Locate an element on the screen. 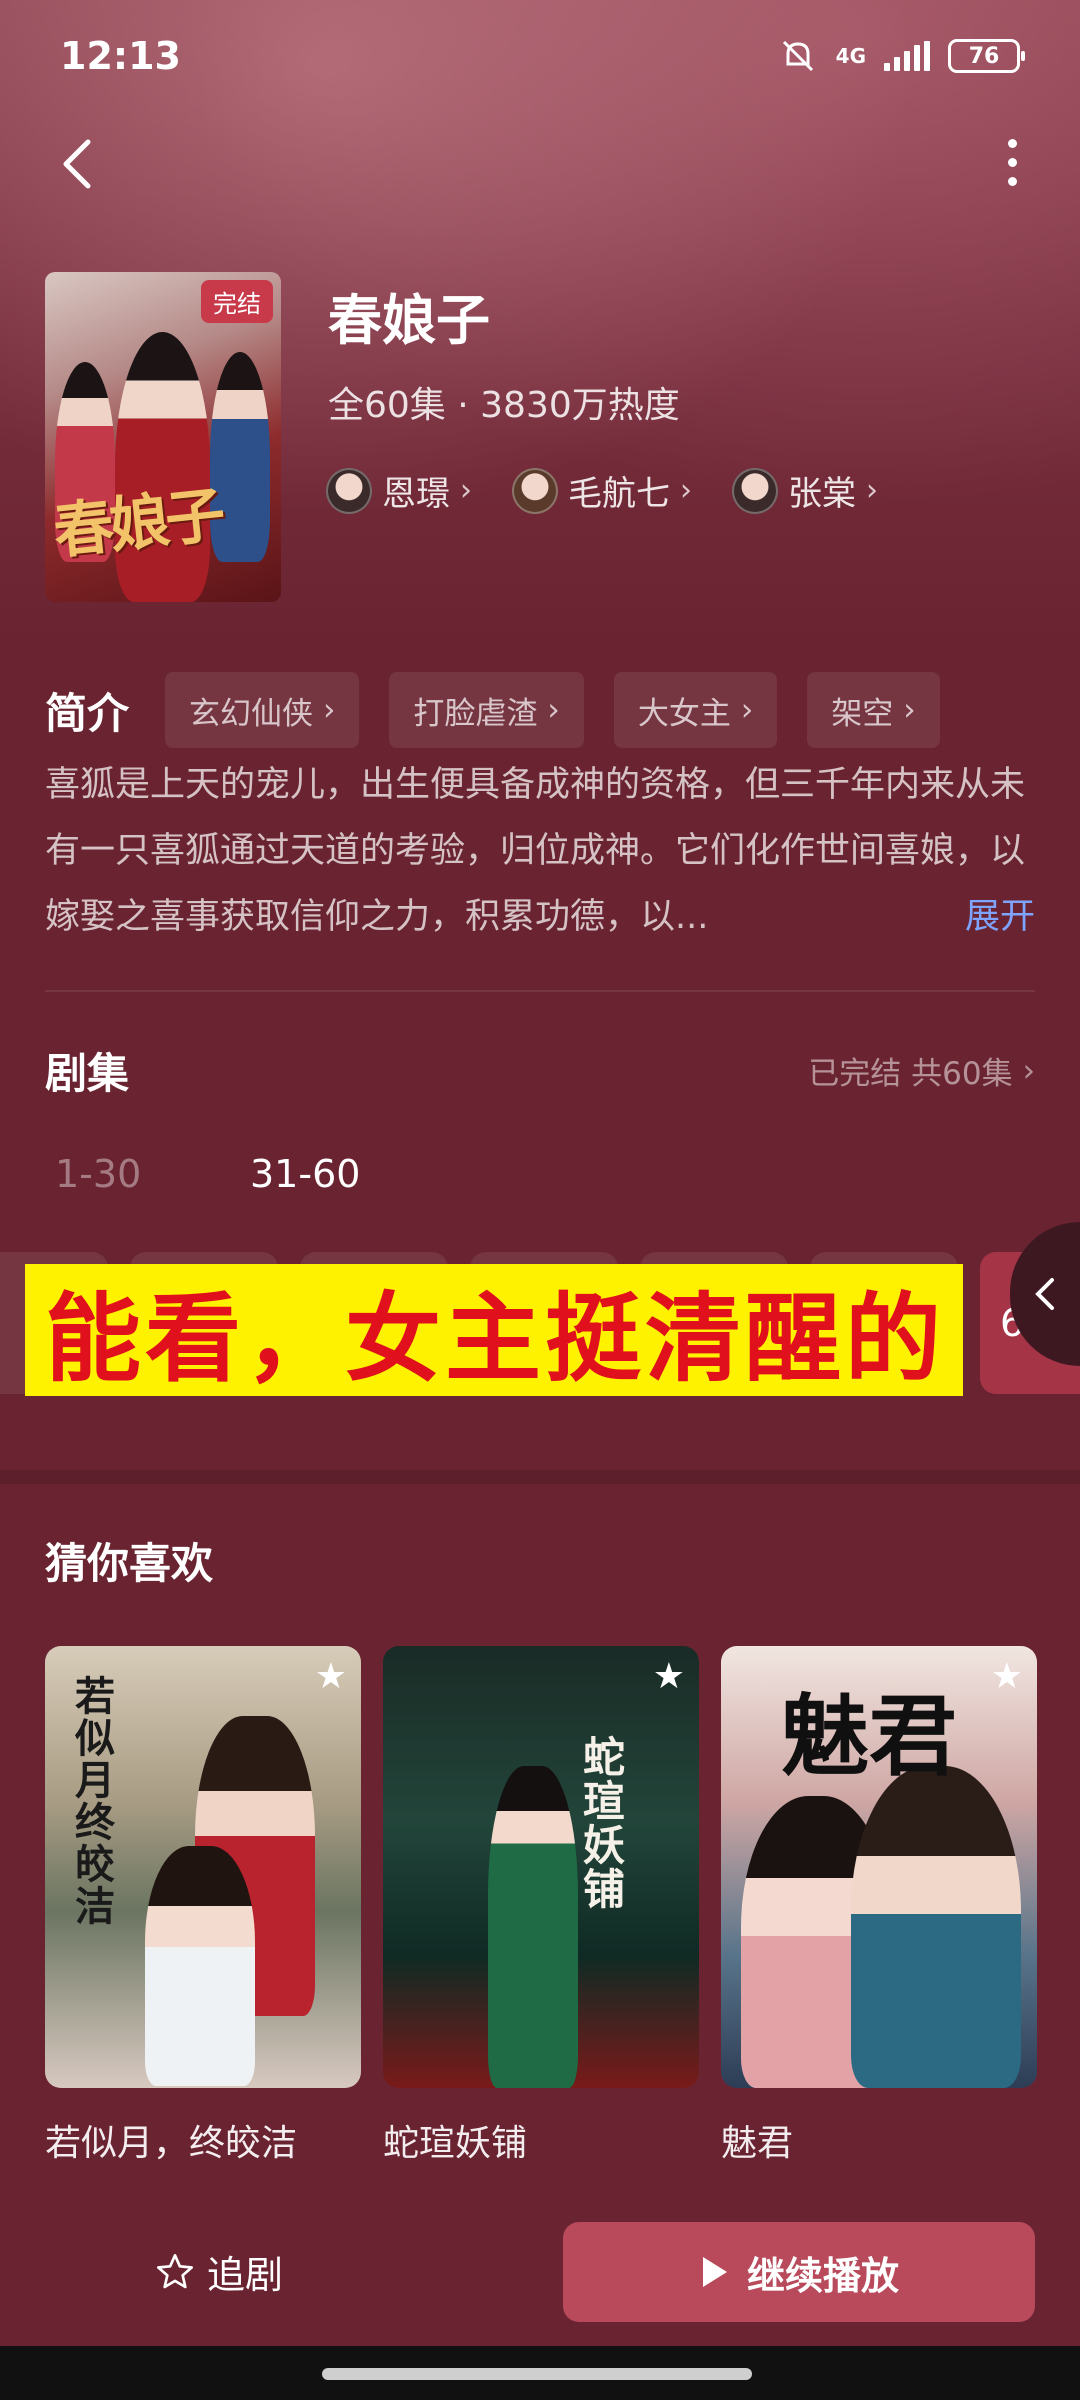  battery-icon: 76 is located at coordinates (986, 56).